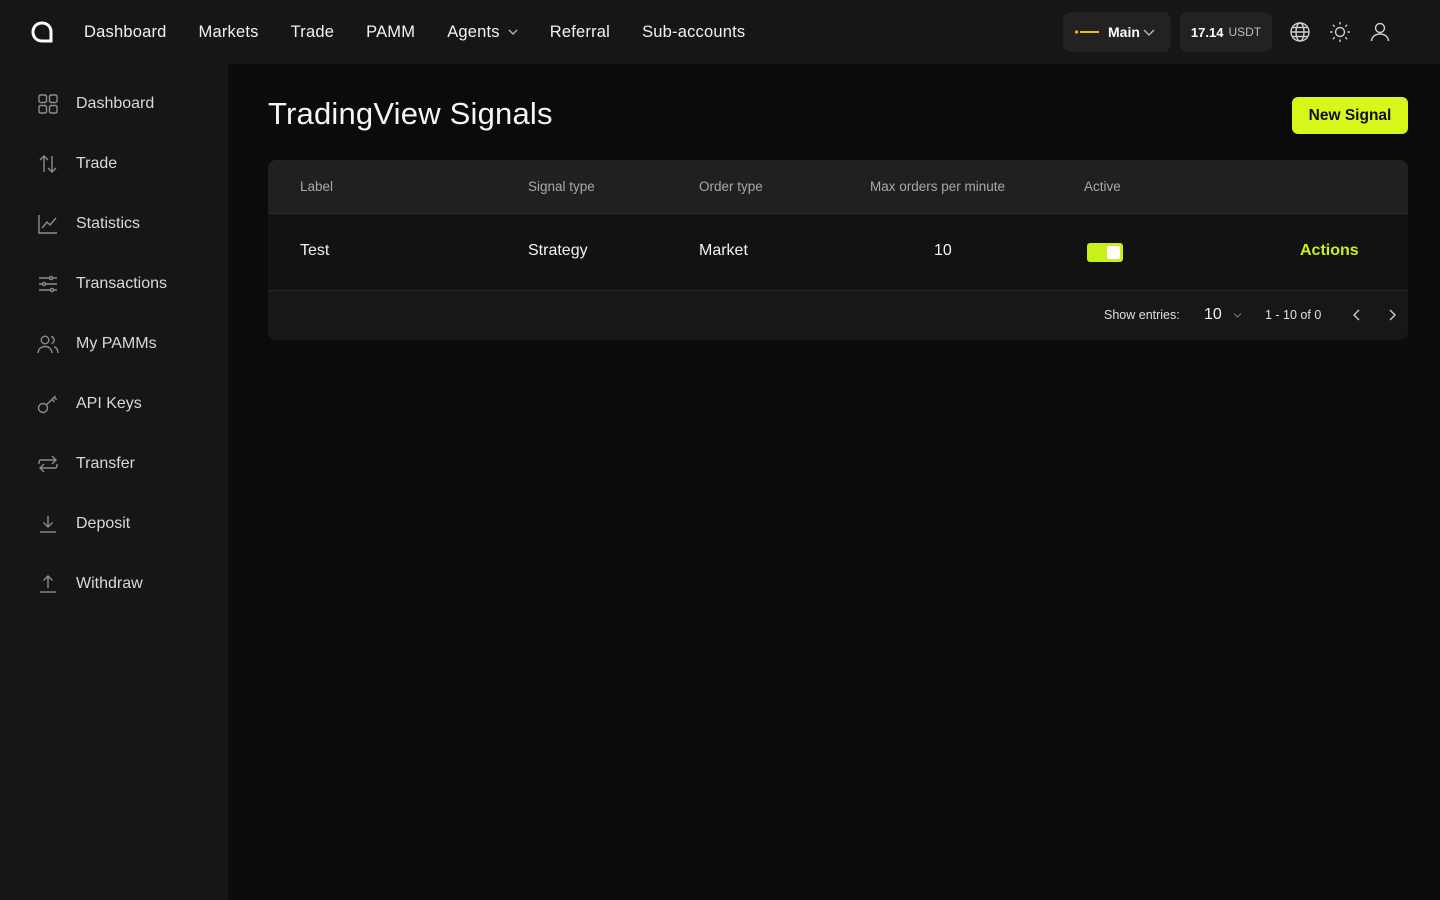  Describe the element at coordinates (1293, 315) in the screenshot. I see `pagination-range: 1 - 10 of 0` at that location.